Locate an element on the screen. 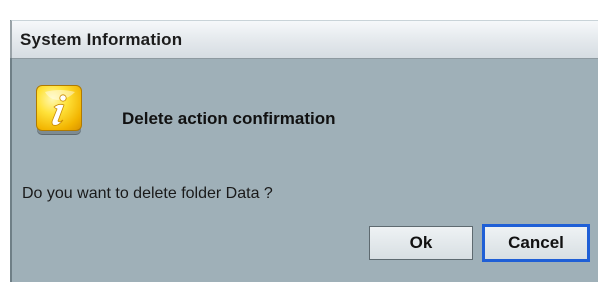  cancel-button: Cancel is located at coordinates (536, 243).